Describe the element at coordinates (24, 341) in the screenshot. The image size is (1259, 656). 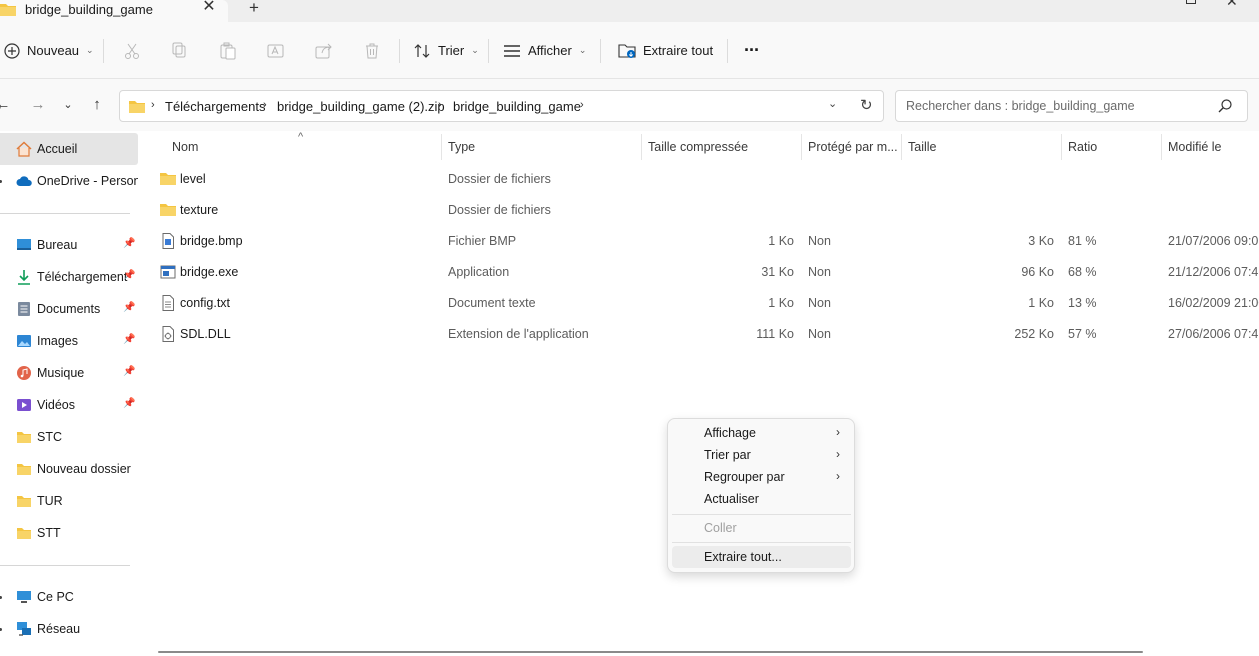
I see `image-icon` at that location.